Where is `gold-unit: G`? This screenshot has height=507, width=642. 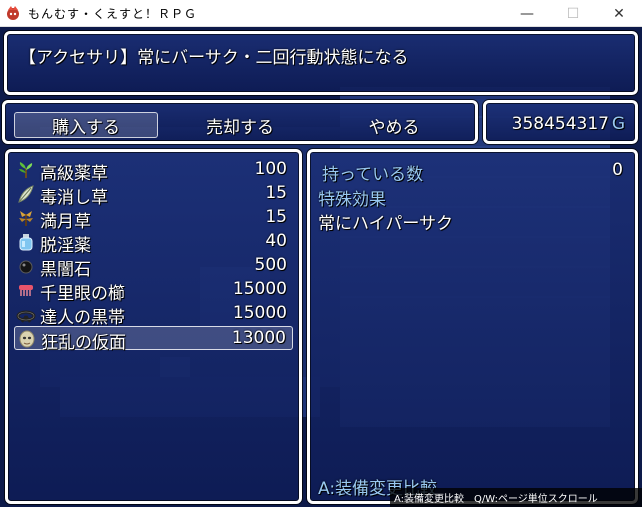 gold-unit: G is located at coordinates (618, 124).